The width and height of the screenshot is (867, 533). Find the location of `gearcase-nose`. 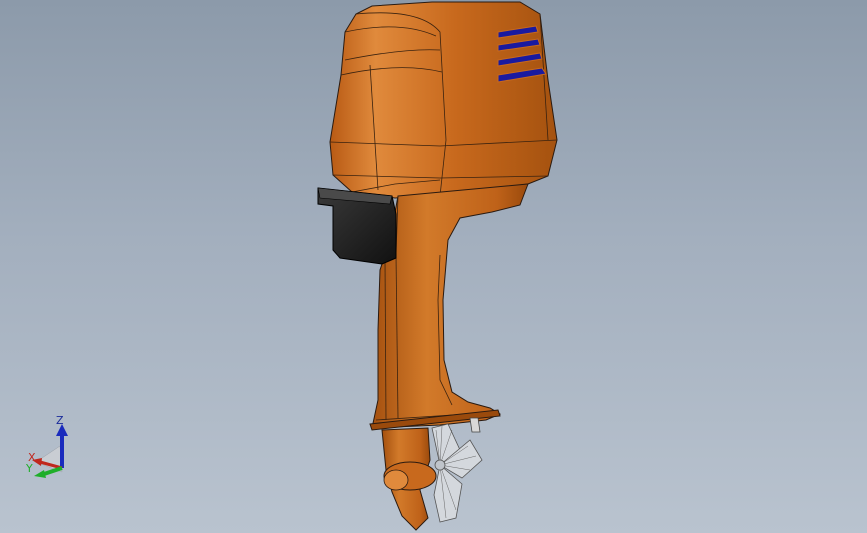

gearcase-nose is located at coordinates (396, 480).